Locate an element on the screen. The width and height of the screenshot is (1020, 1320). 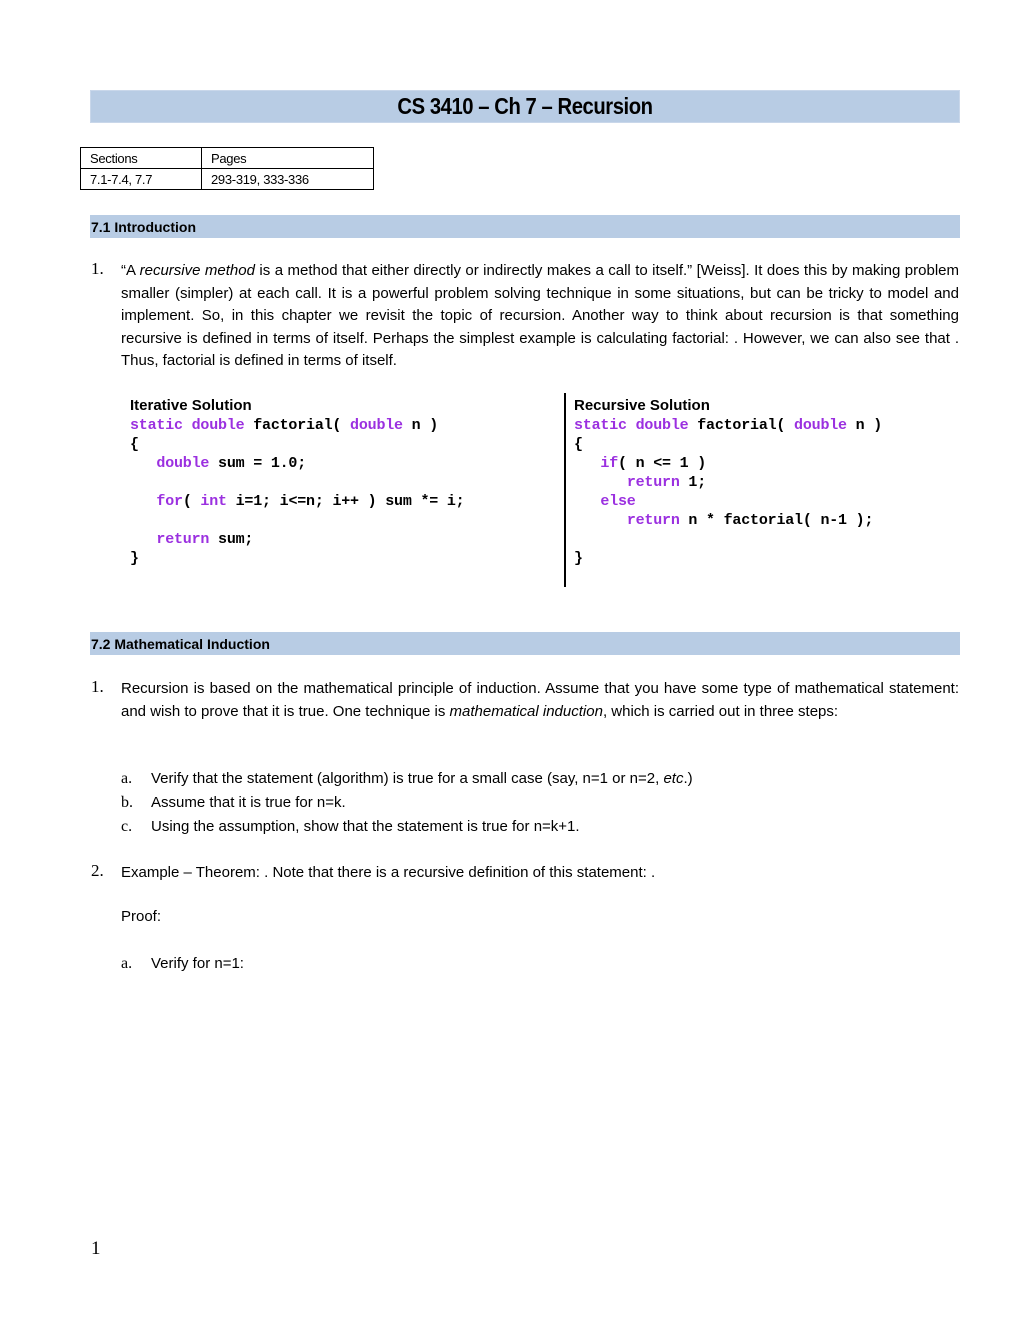
code-line: else is located at coordinates (728, 501).